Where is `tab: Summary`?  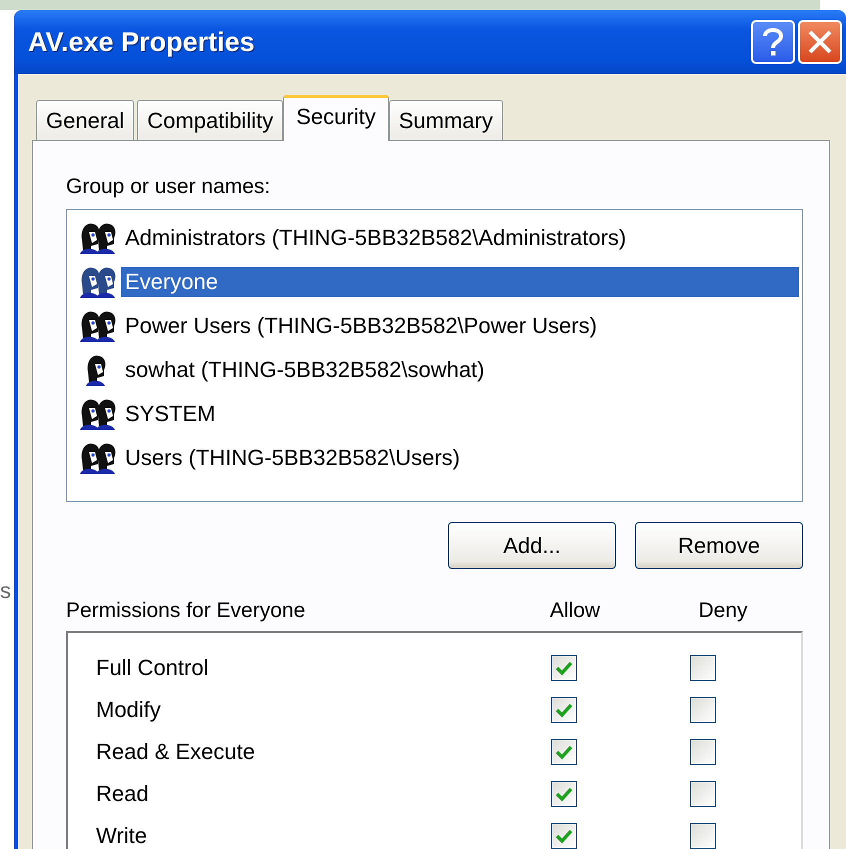 tab: Summary is located at coordinates (445, 120).